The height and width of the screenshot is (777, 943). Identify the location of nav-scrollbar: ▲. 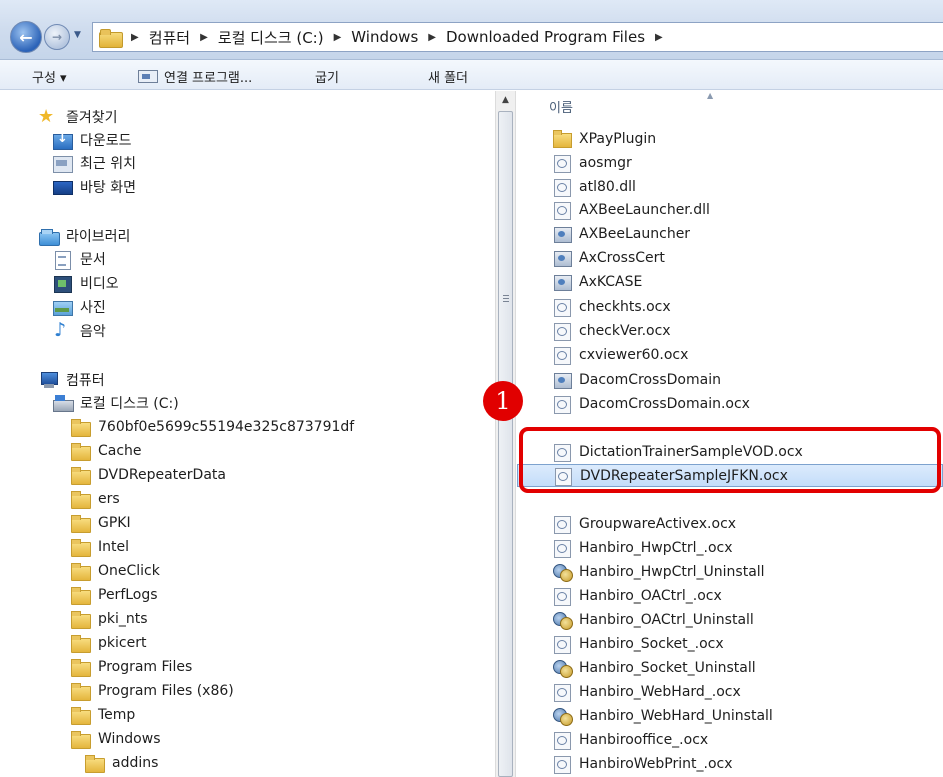
(505, 434).